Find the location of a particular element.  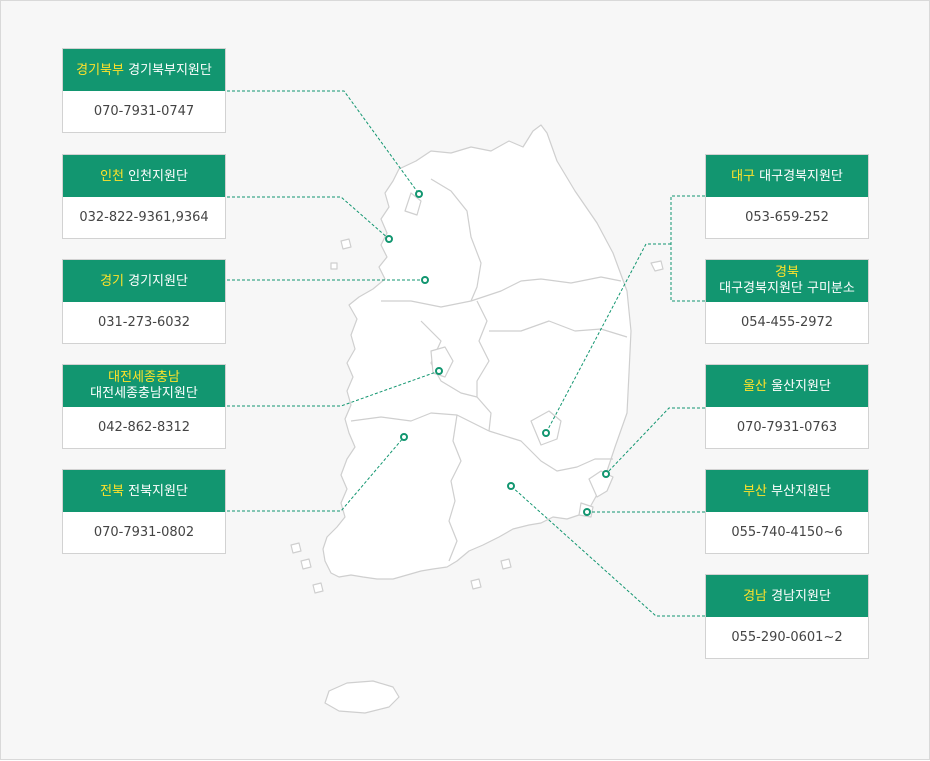

office-name: 경남지원단 is located at coordinates (801, 596).